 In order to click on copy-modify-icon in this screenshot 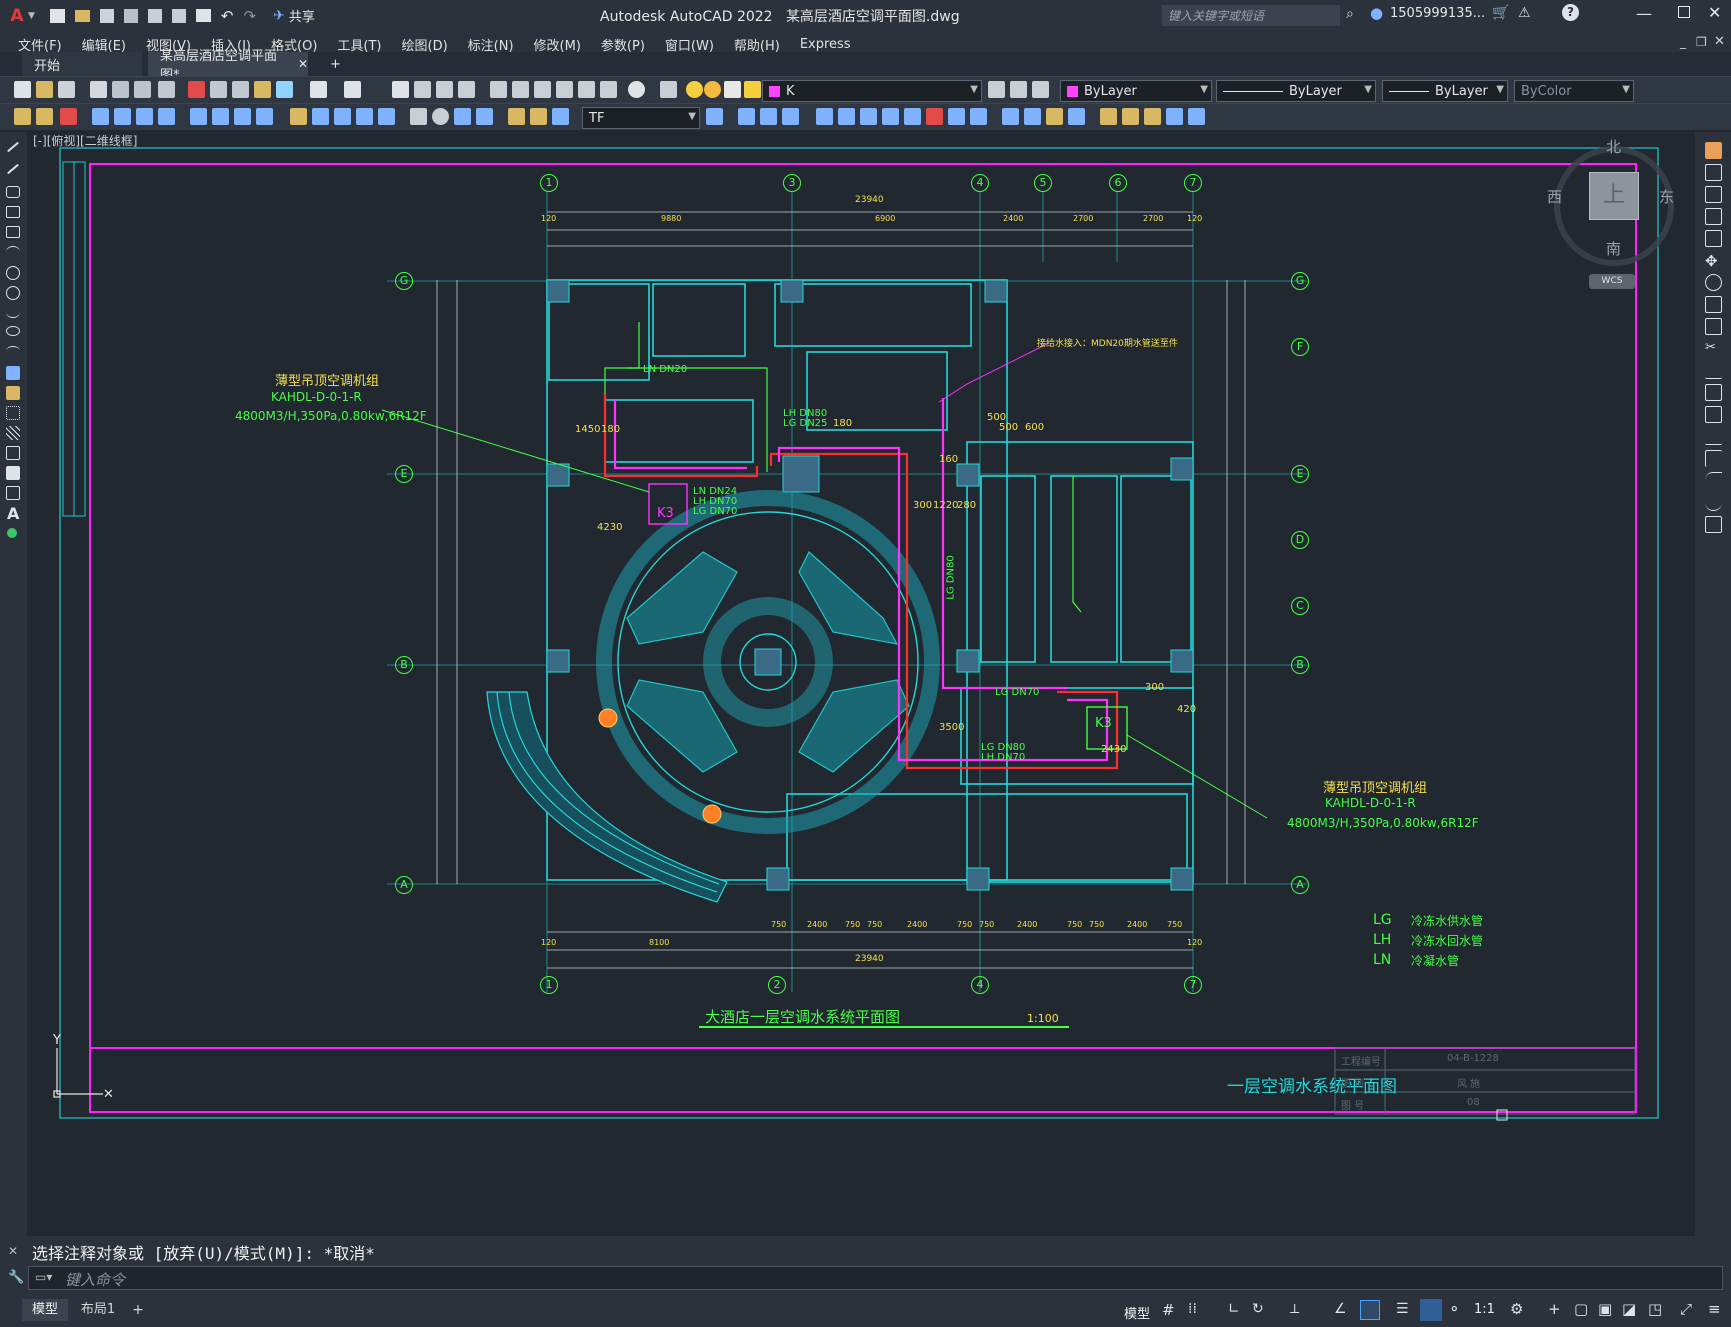, I will do `click(746, 116)`.